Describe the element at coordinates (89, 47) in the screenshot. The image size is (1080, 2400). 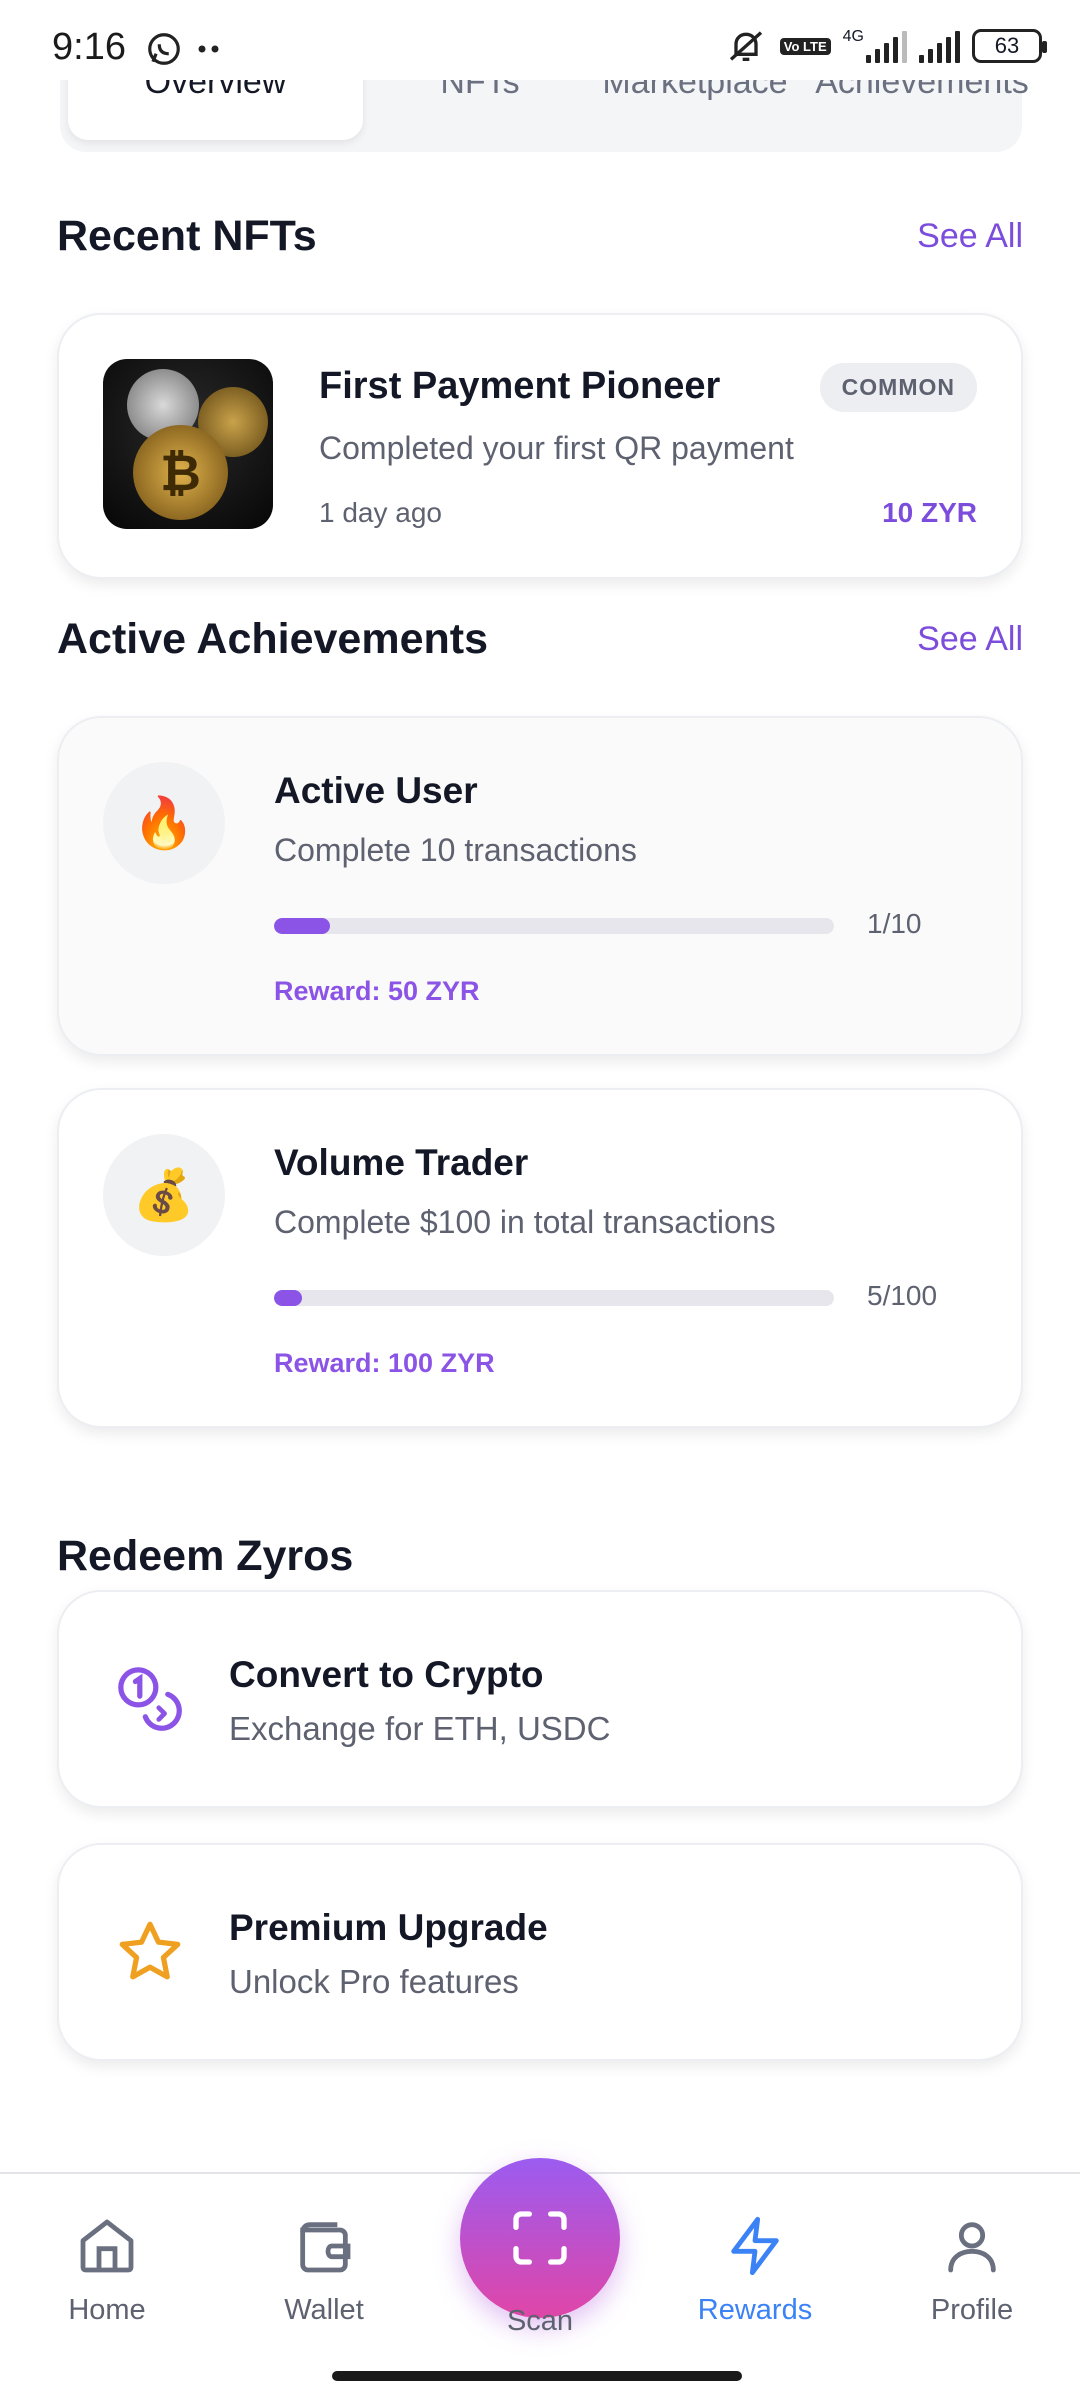
I see `status-time: 9:16` at that location.